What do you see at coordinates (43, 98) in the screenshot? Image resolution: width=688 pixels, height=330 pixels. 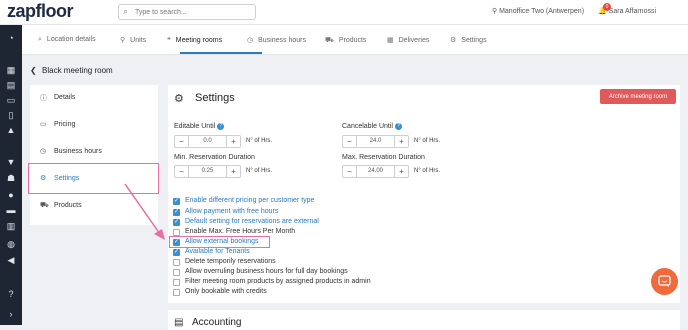 I see `info-icon: ⓘ` at bounding box center [43, 98].